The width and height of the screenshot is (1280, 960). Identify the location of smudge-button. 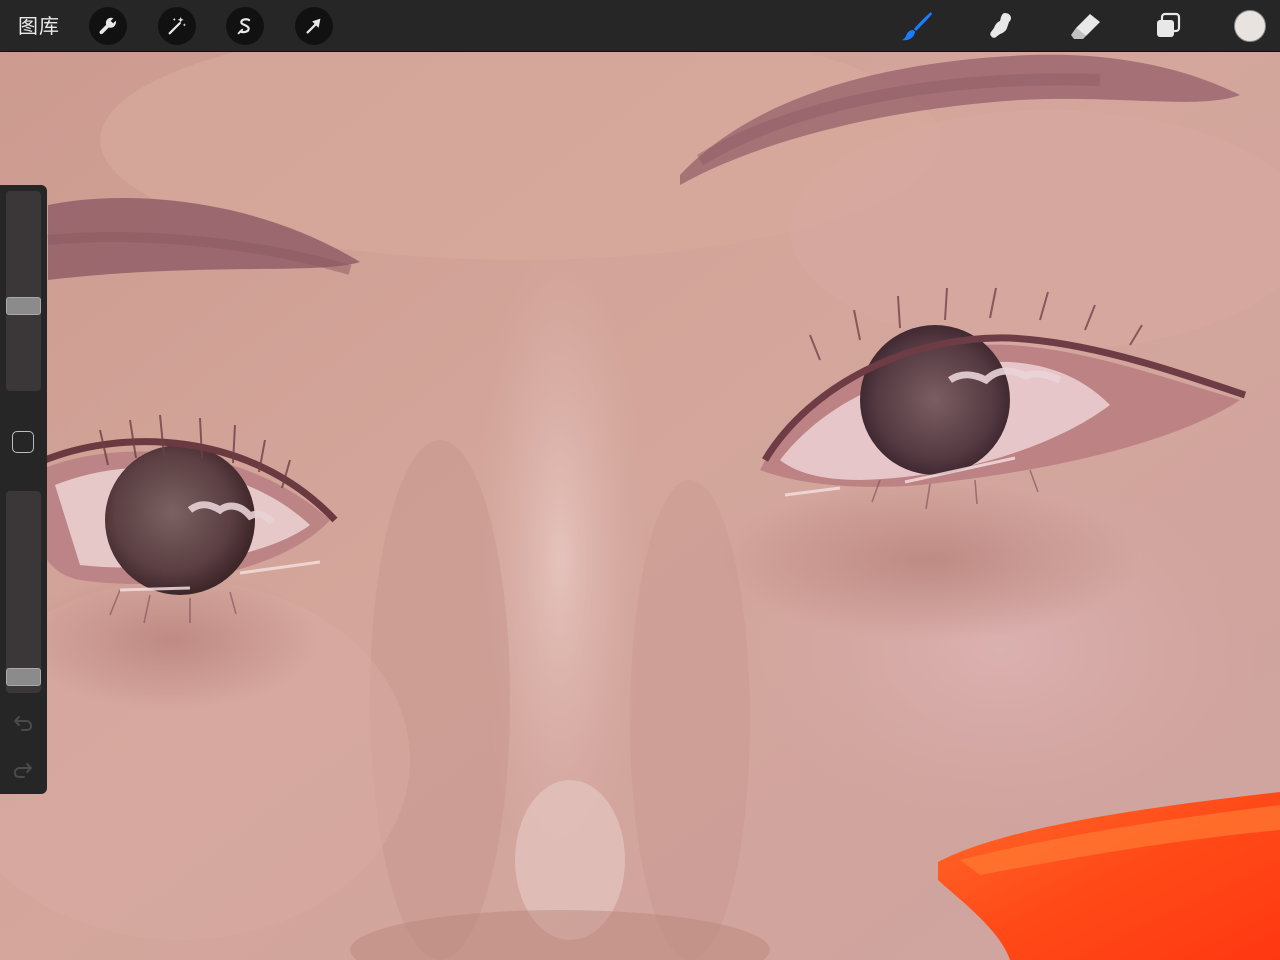
(1002, 26).